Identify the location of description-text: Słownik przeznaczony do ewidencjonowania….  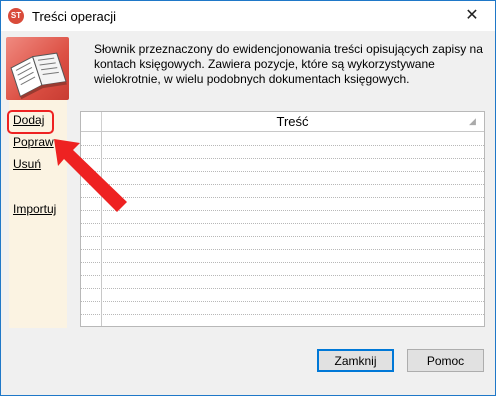
(288, 64).